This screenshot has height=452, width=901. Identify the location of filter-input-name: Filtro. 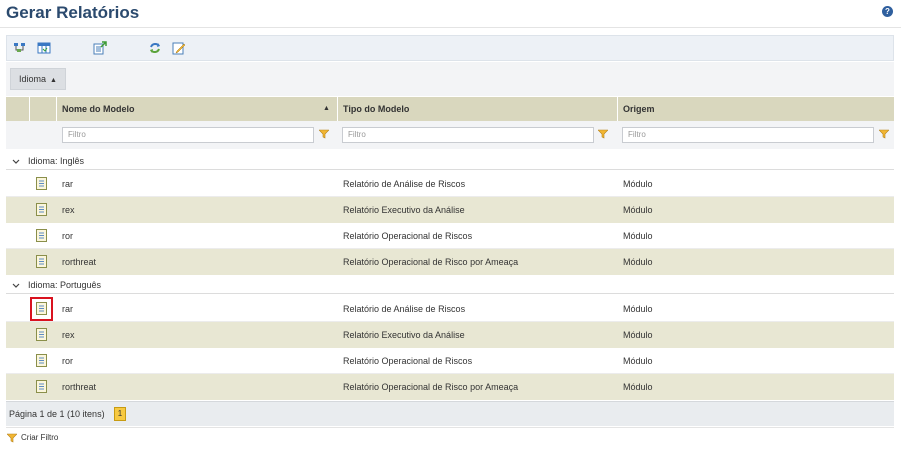
(188, 135).